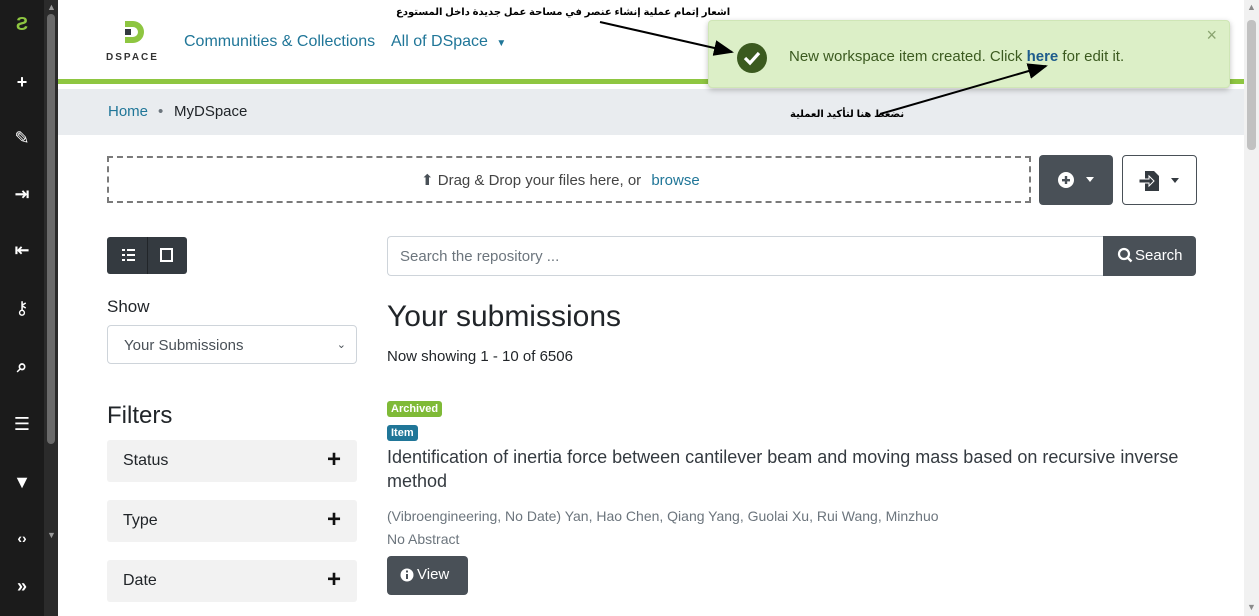 The image size is (1259, 616). Describe the element at coordinates (963, 89) in the screenshot. I see `arrow-to-link` at that location.